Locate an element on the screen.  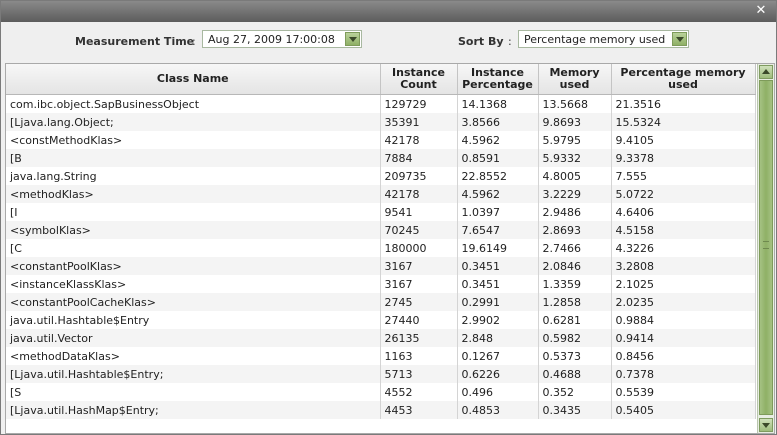
column-header-percentage-memory-used: Percentage memory used is located at coordinates (683, 79).